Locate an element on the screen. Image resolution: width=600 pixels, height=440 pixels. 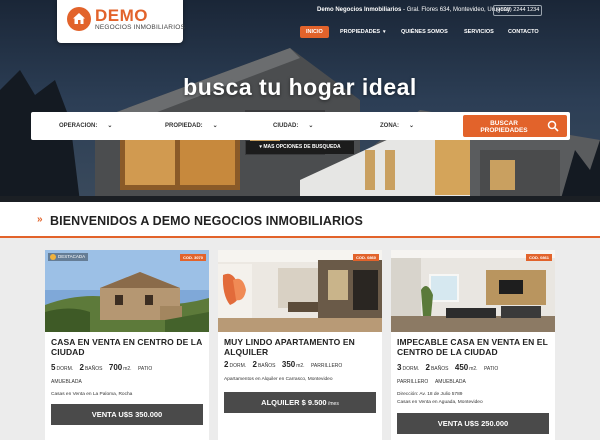
propiedad-select: PROPIEDAD: ⌄ is located at coordinates (191, 126).